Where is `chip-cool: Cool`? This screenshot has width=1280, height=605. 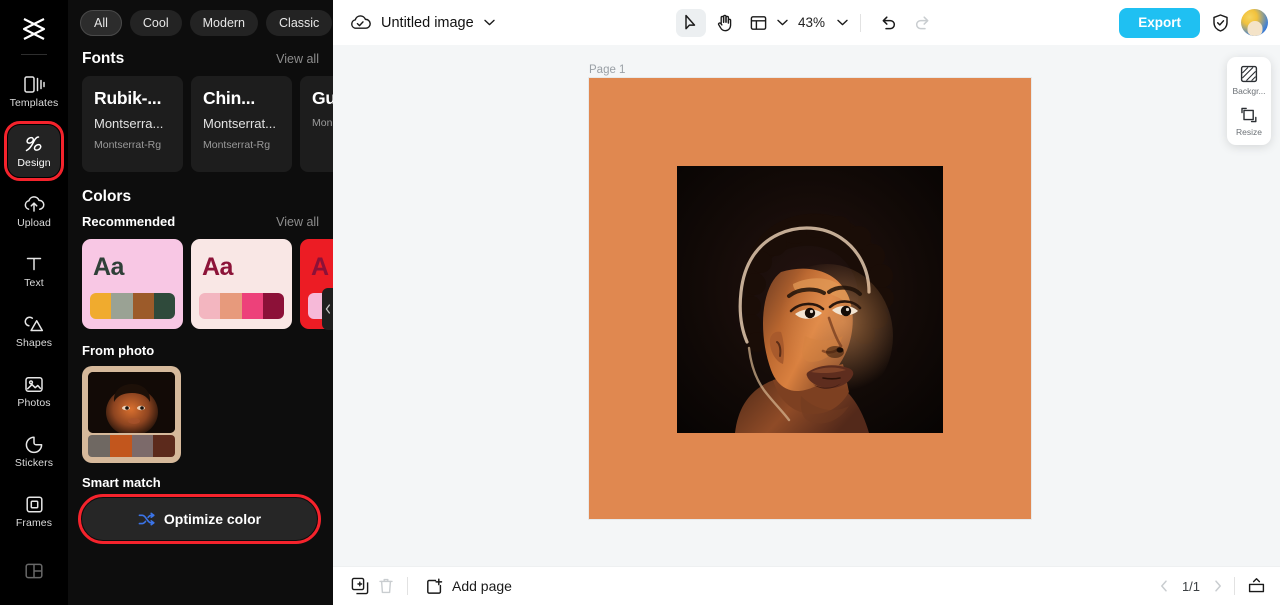 chip-cool: Cool is located at coordinates (155, 23).